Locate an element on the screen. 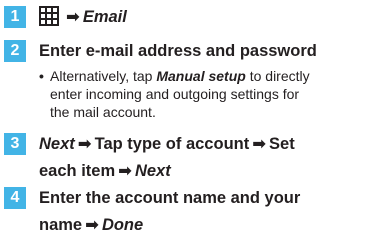 The image size is (378, 241). step-3-line-1: Next ➡ Tap type of account ➡ Set is located at coordinates (167, 144).